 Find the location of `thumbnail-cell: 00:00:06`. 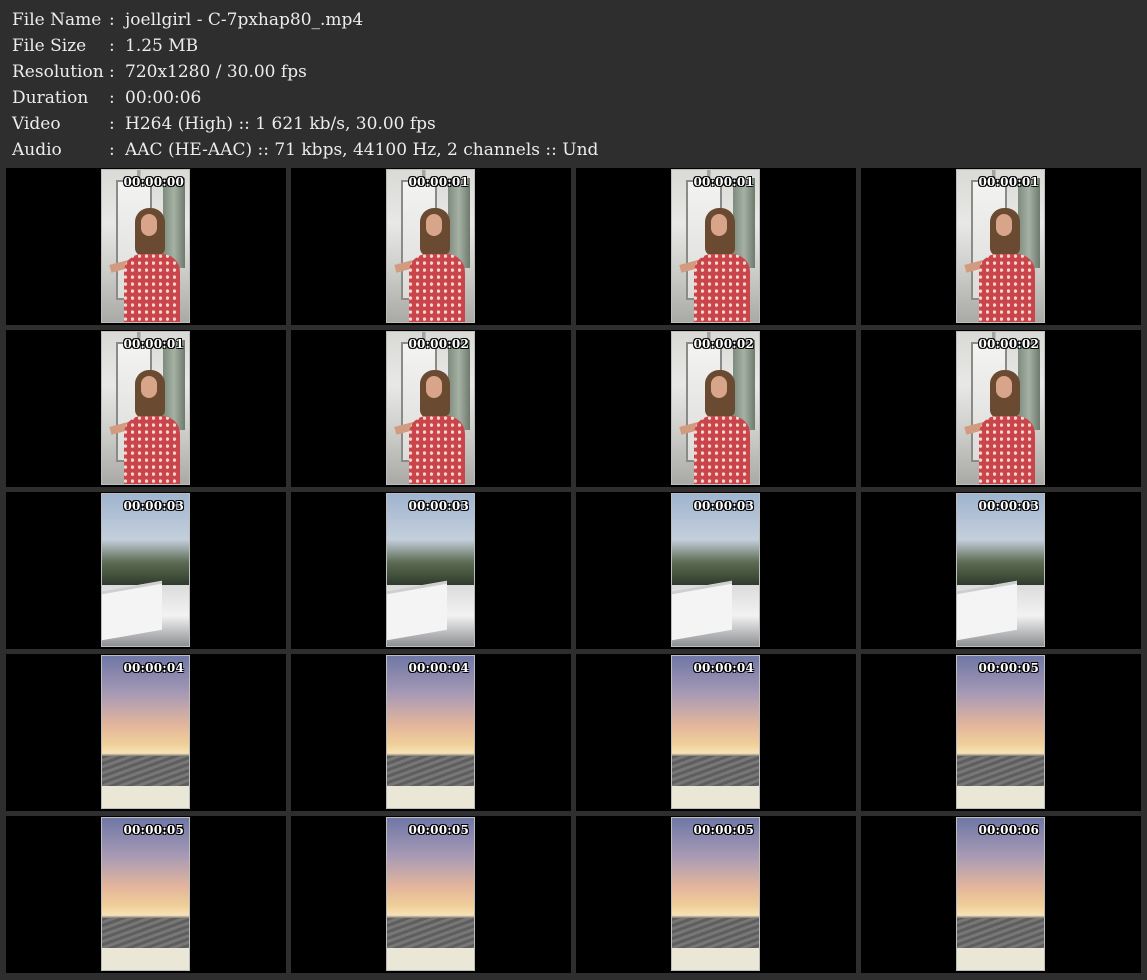

thumbnail-cell: 00:00:06 is located at coordinates (1001, 894).